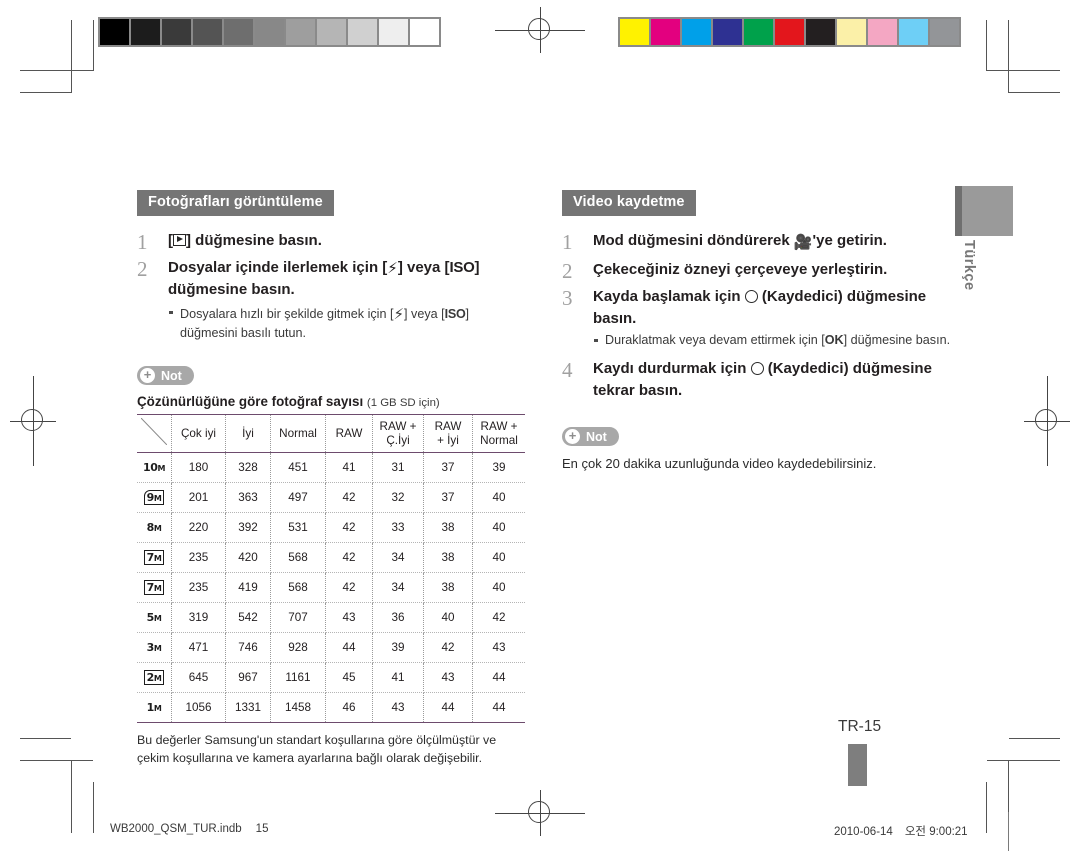 This screenshot has width=1080, height=851. Describe the element at coordinates (198, 678) in the screenshot. I see `table-cell: 645` at that location.